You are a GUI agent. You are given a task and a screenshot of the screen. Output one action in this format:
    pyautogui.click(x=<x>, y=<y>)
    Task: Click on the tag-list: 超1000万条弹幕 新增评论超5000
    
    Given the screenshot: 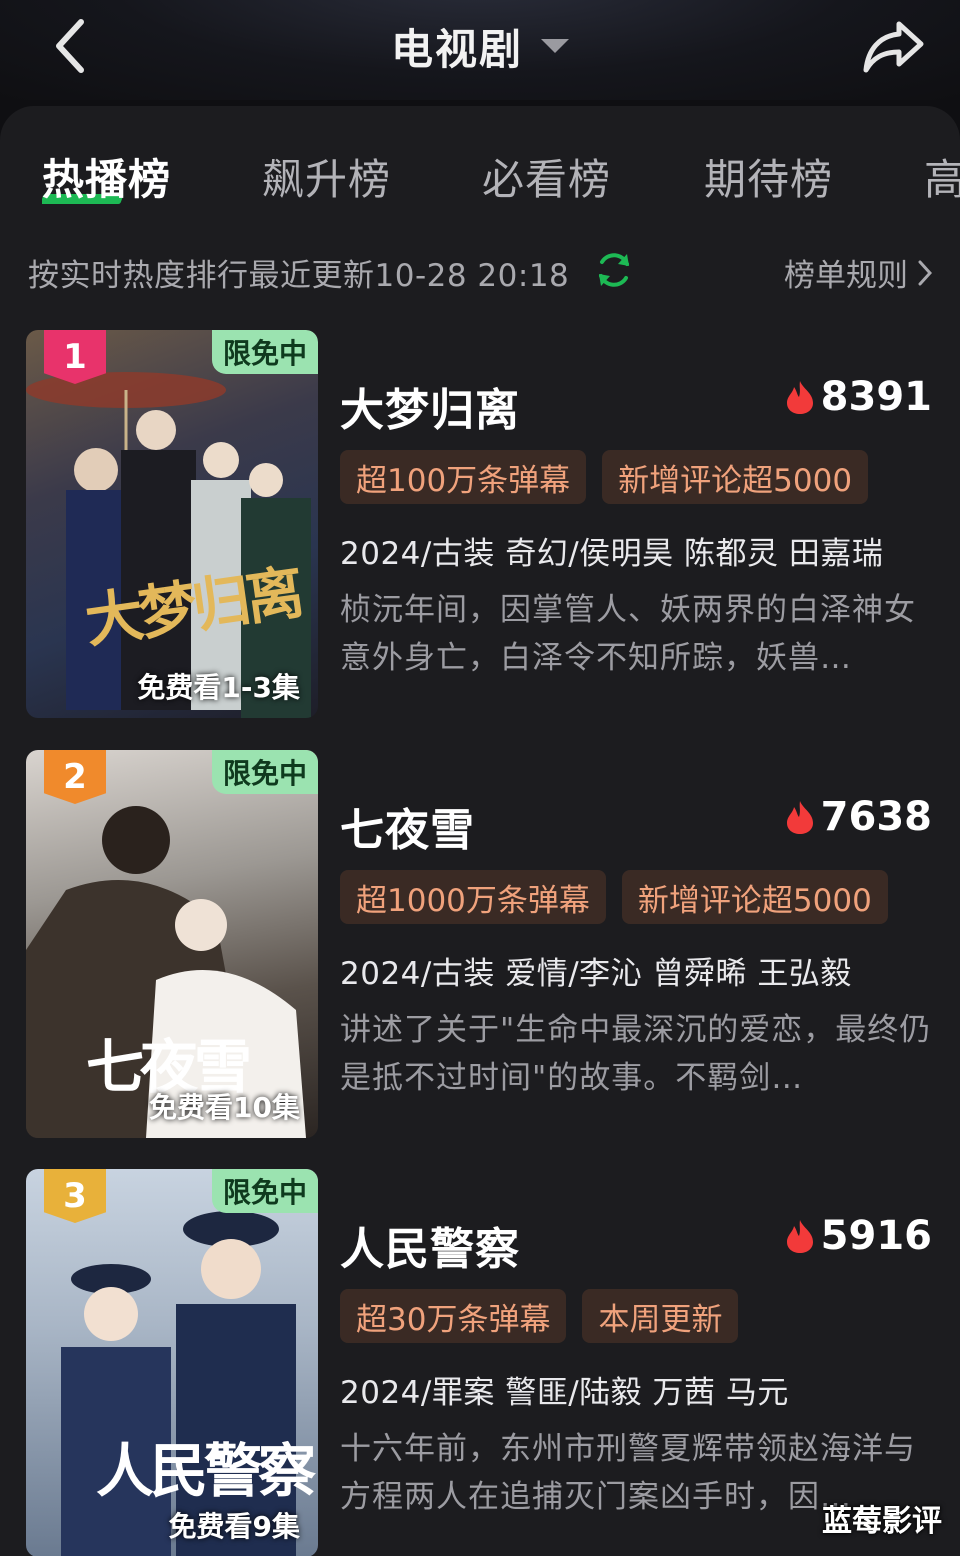 What is the action you would take?
    pyautogui.click(x=614, y=897)
    